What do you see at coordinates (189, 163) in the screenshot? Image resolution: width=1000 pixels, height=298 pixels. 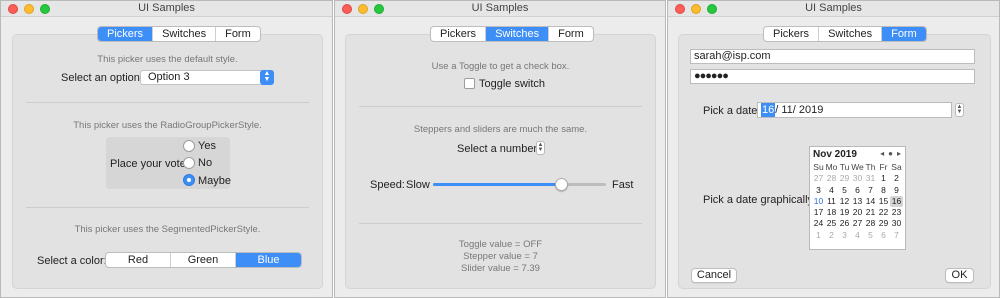 I see `radio-no` at bounding box center [189, 163].